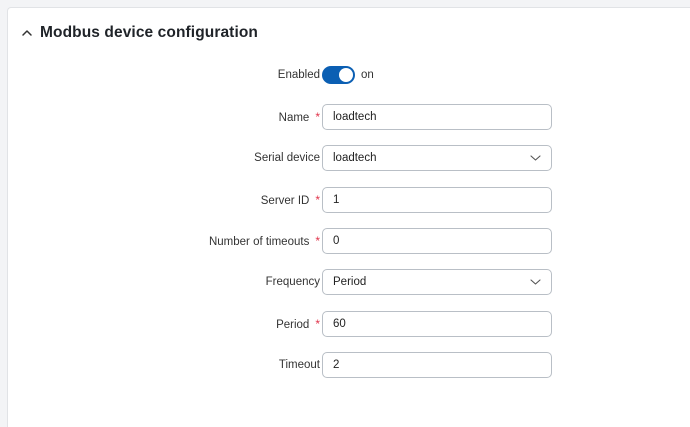 The image size is (690, 427). I want to click on toggle-knob, so click(346, 75).